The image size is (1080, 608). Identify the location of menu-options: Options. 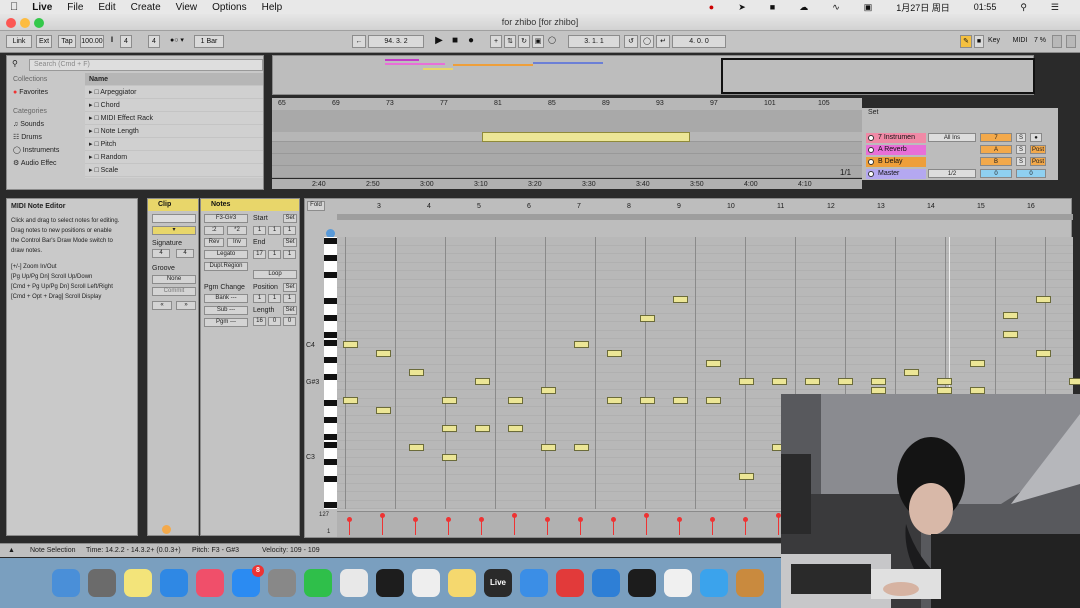
(229, 7).